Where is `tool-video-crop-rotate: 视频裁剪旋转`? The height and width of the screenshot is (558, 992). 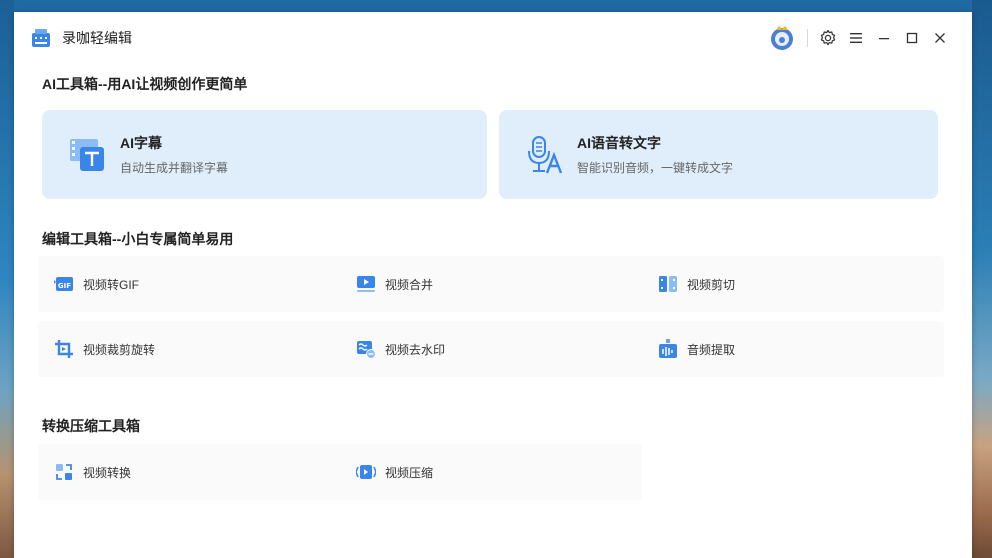
tool-video-crop-rotate: 视频裁剪旋转 is located at coordinates (199, 349).